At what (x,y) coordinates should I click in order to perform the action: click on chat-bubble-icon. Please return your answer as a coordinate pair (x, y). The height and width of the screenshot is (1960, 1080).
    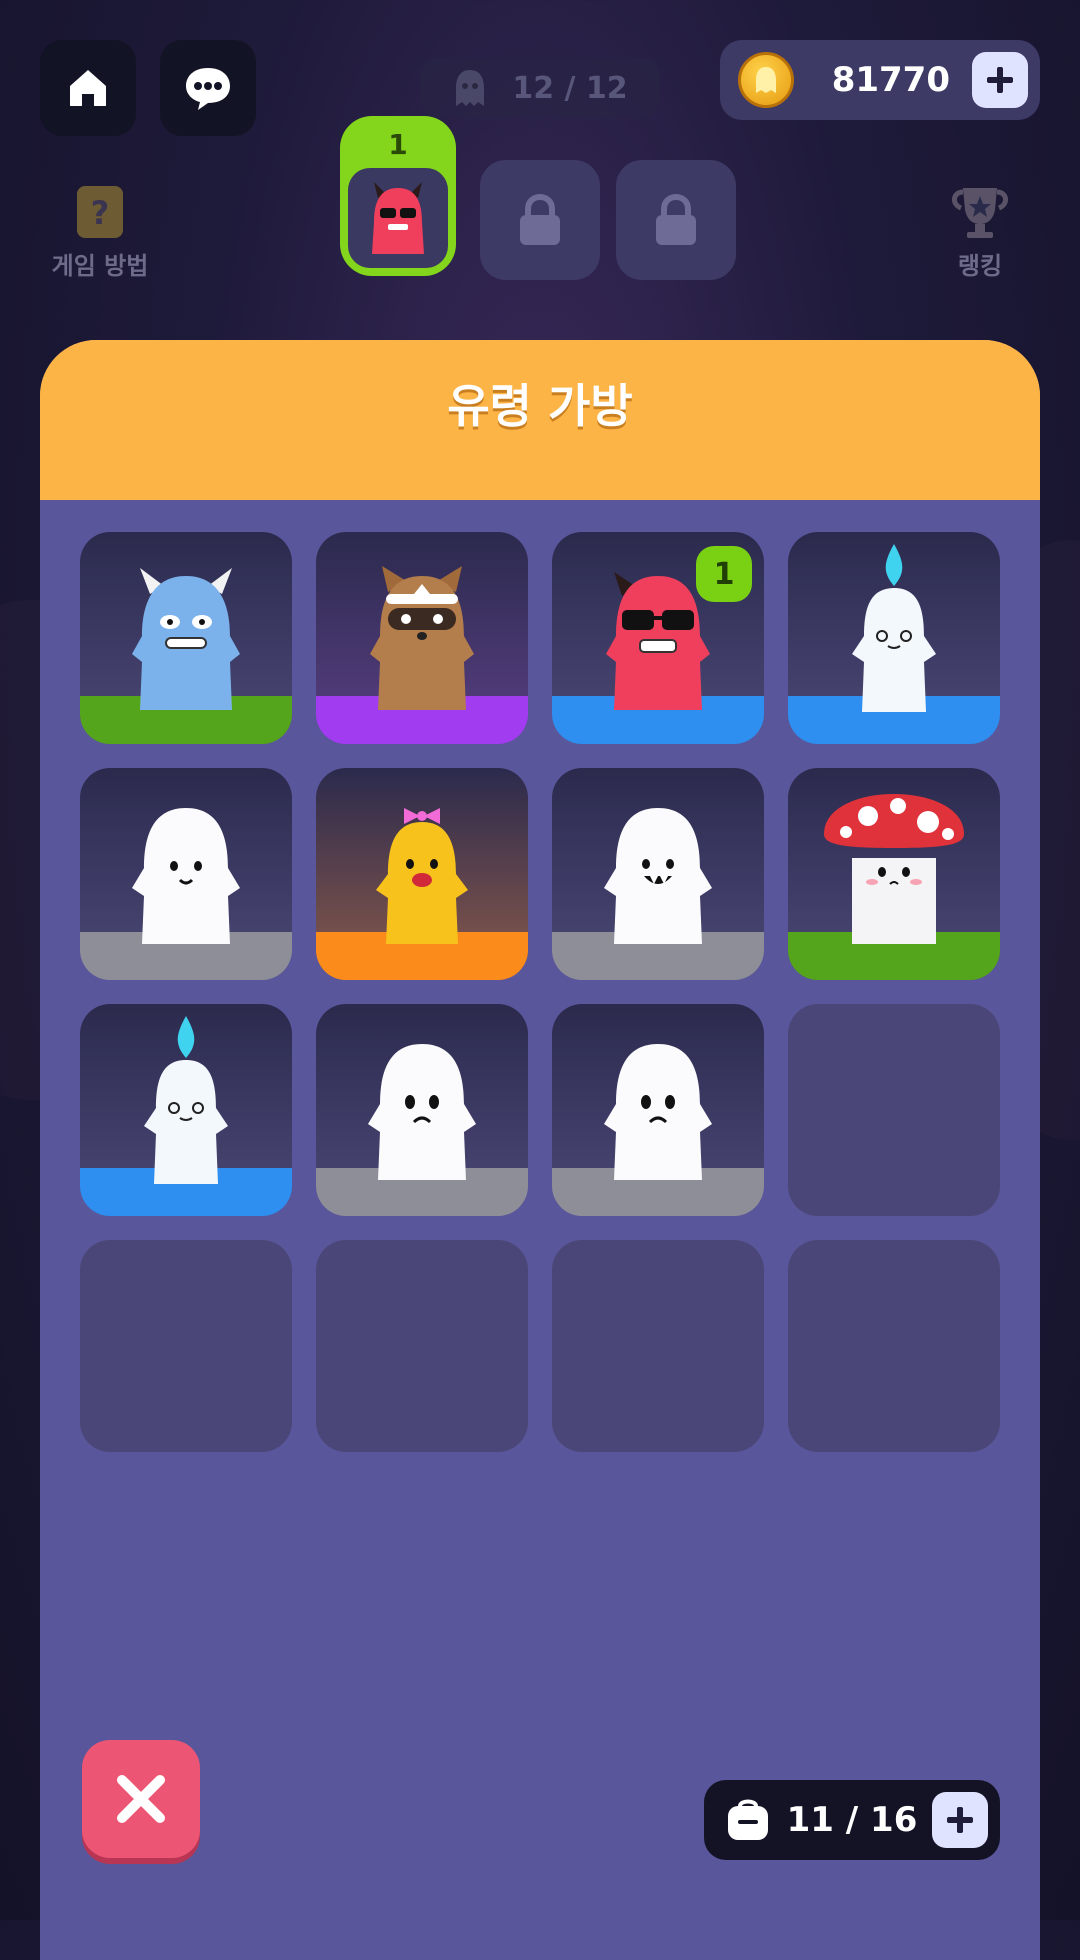
    Looking at the image, I should click on (208, 89).